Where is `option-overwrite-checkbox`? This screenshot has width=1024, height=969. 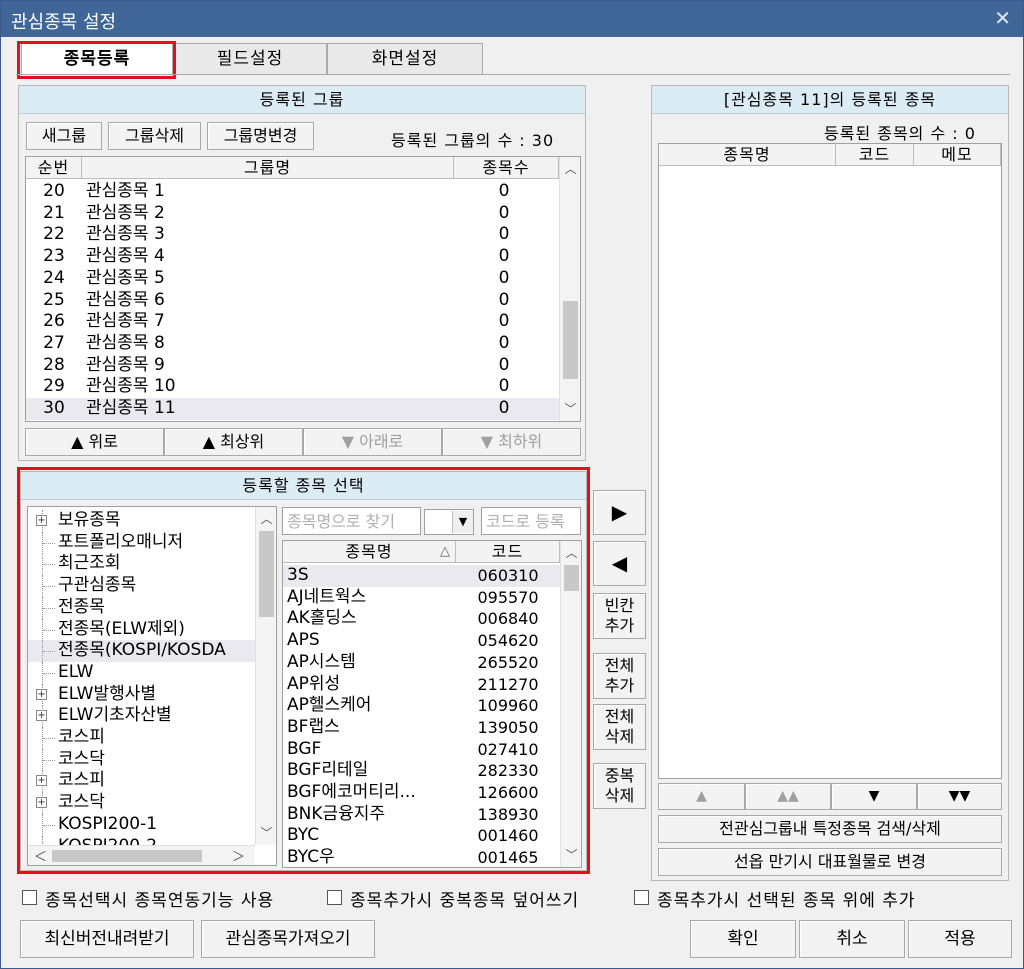 option-overwrite-checkbox is located at coordinates (334, 897).